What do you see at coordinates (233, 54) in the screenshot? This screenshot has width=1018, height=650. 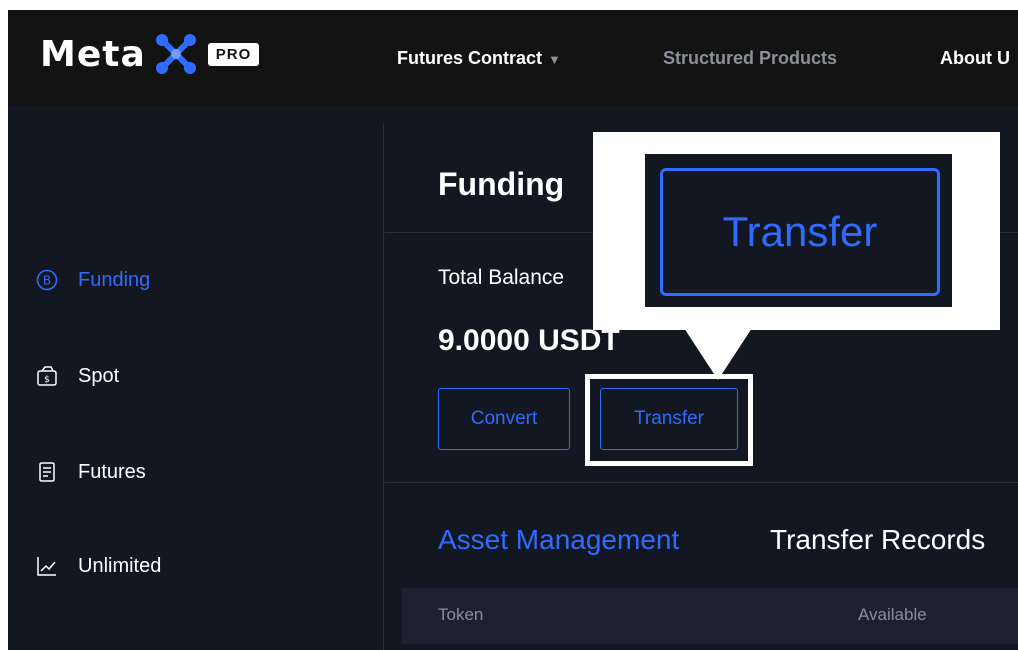 I see `pro-badge: PRO` at bounding box center [233, 54].